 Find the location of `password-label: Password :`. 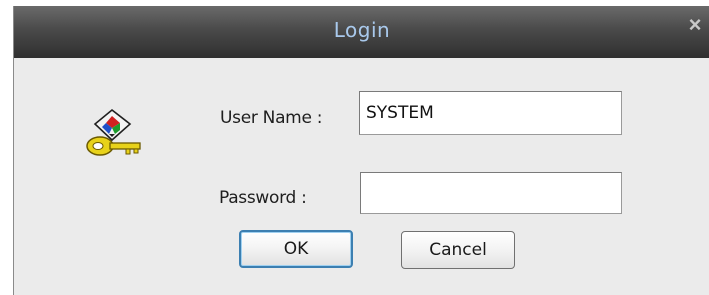

password-label: Password : is located at coordinates (263, 198).